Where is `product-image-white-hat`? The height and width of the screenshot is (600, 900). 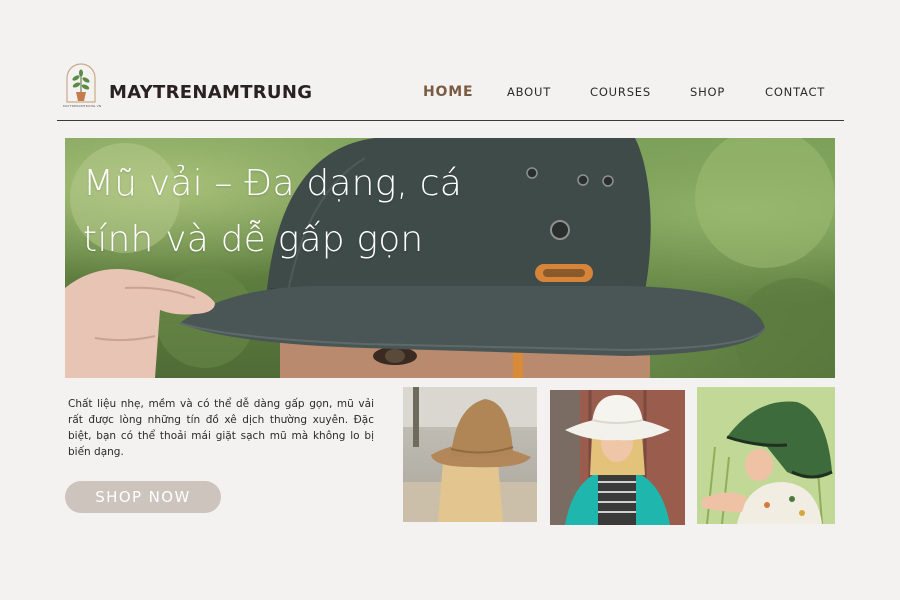 product-image-white-hat is located at coordinates (617, 457).